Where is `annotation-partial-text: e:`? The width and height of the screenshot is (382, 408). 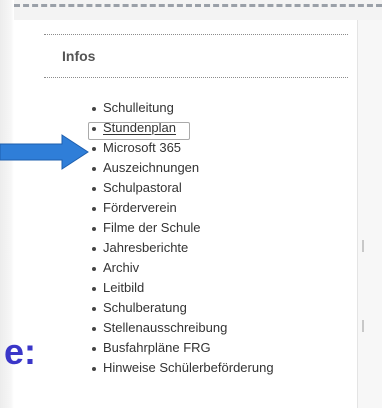 annotation-partial-text: e: is located at coordinates (20, 351).